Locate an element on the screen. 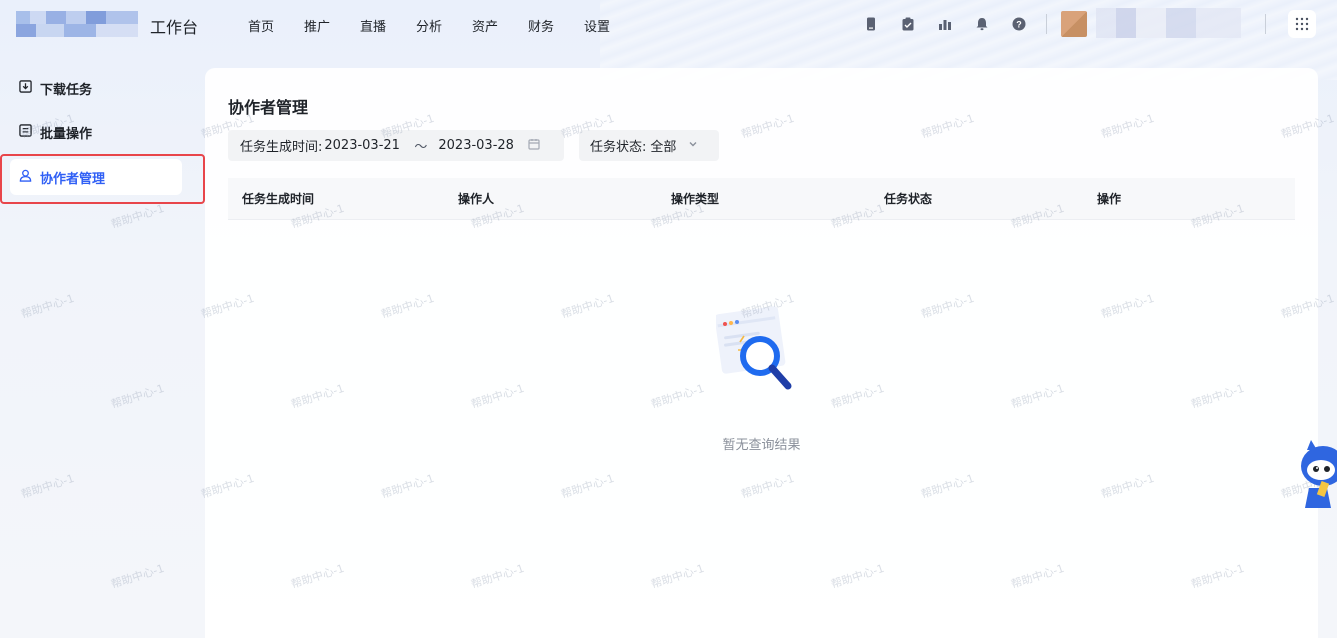 The image size is (1337, 638). apps-grid-button is located at coordinates (1302, 24).